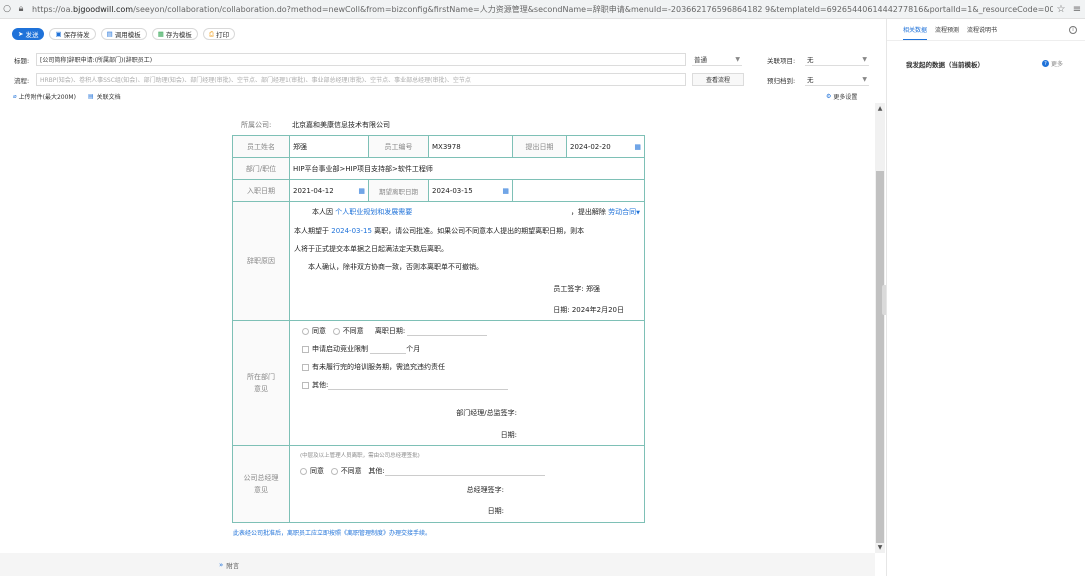  I want to click on menu-icon: ≡, so click(1077, 9).